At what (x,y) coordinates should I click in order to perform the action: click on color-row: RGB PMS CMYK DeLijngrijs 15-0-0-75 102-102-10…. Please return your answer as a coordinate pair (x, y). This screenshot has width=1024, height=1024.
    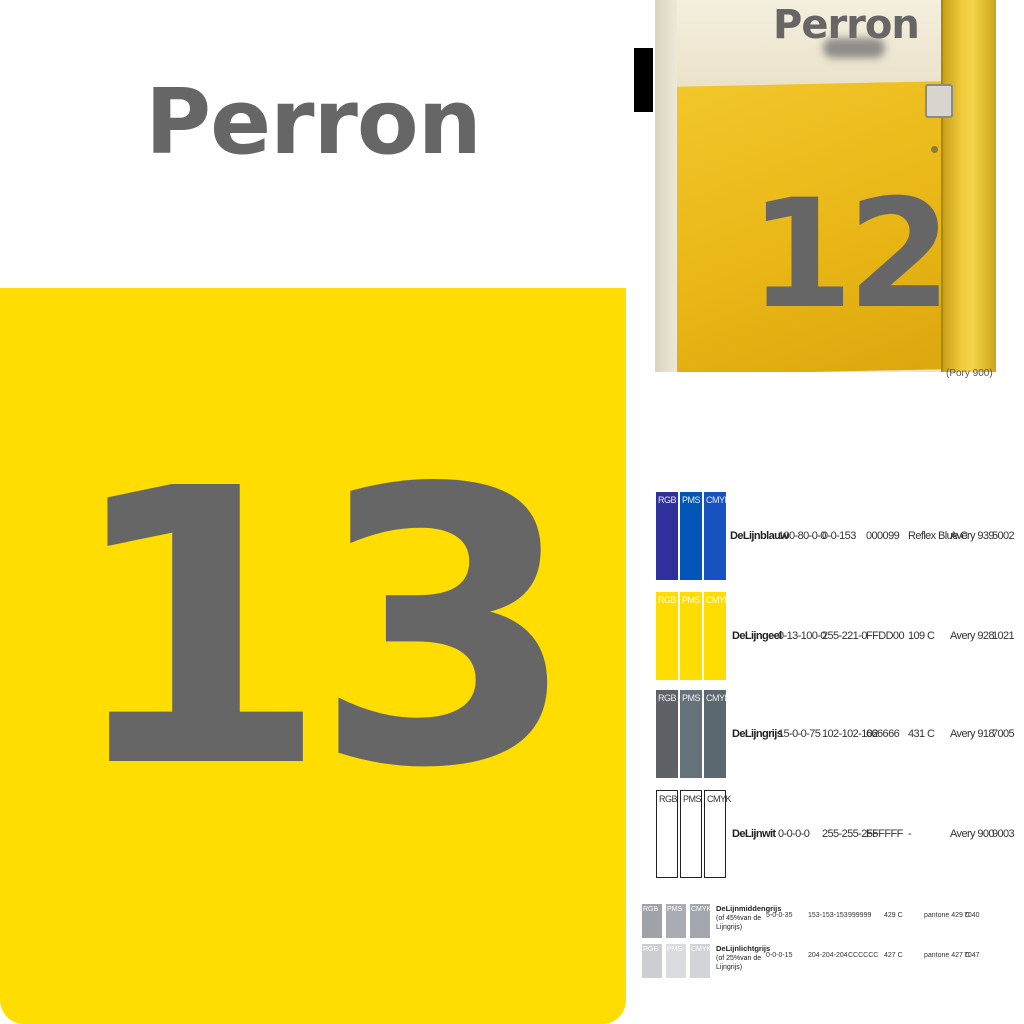
    Looking at the image, I should click on (834, 735).